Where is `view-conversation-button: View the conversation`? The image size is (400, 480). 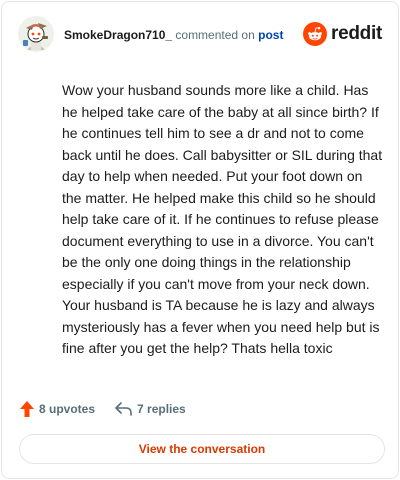 view-conversation-button: View the conversation is located at coordinates (202, 449).